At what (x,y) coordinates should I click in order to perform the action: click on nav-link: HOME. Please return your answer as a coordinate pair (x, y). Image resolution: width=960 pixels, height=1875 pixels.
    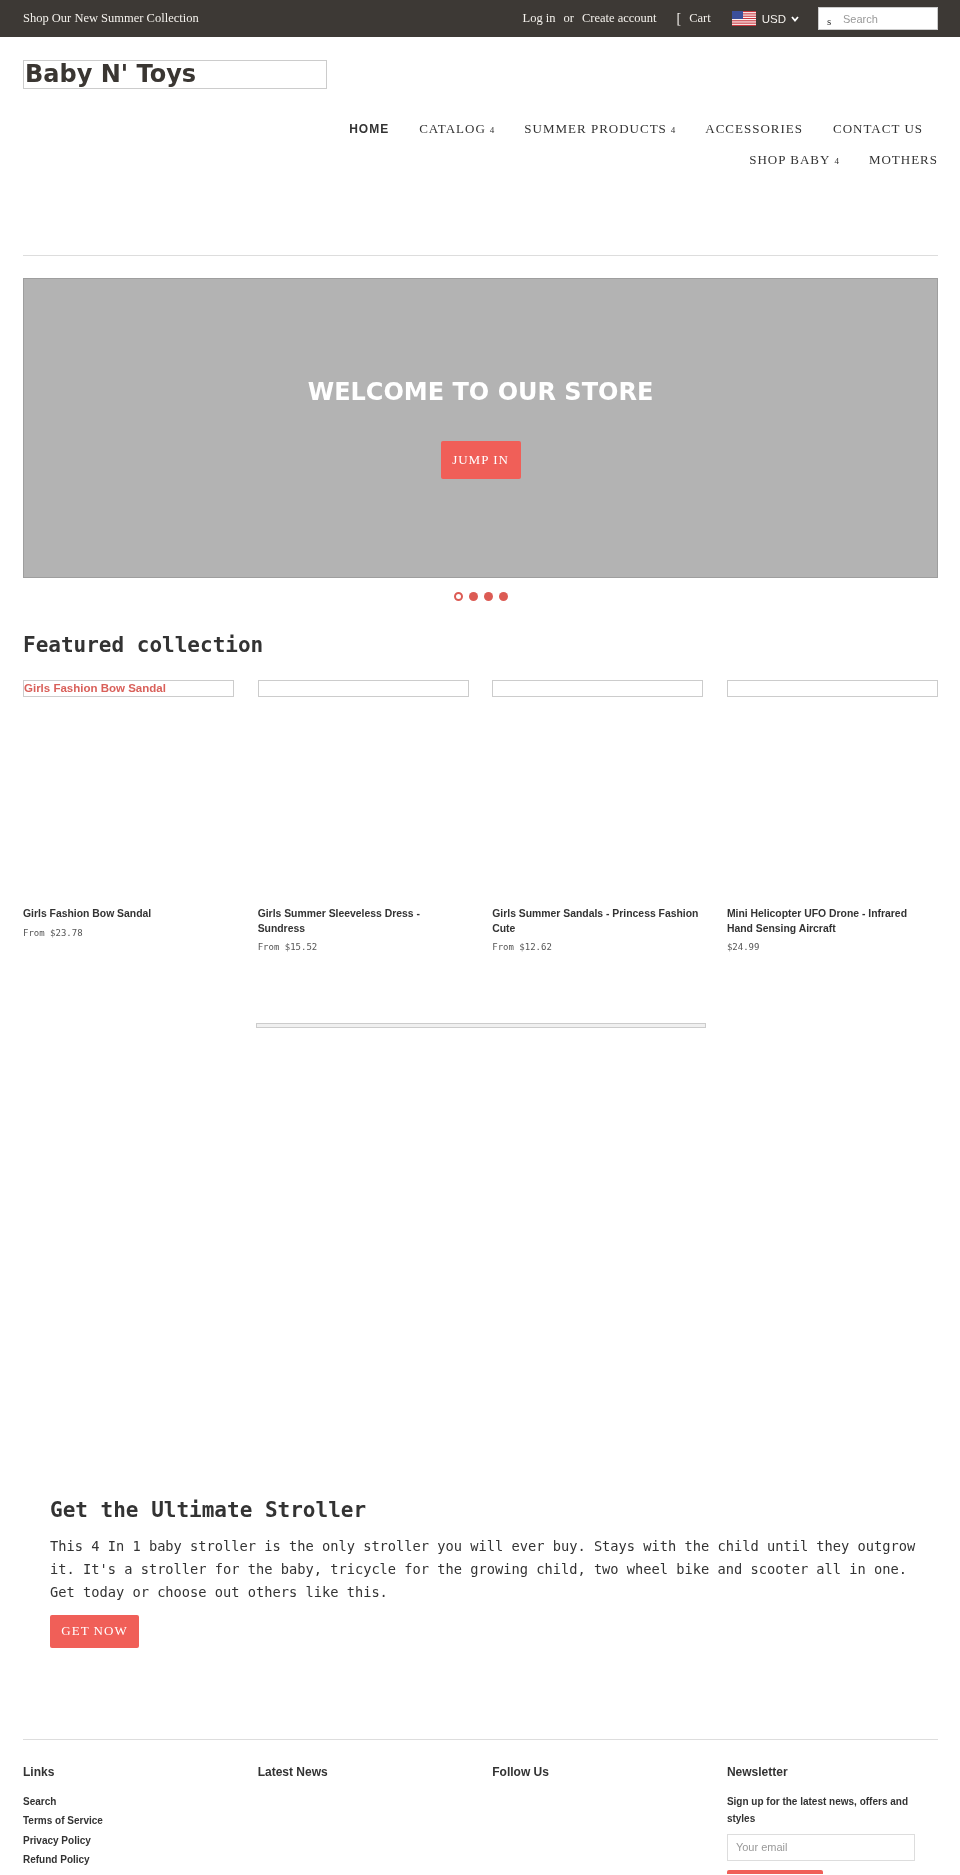
    Looking at the image, I should click on (369, 129).